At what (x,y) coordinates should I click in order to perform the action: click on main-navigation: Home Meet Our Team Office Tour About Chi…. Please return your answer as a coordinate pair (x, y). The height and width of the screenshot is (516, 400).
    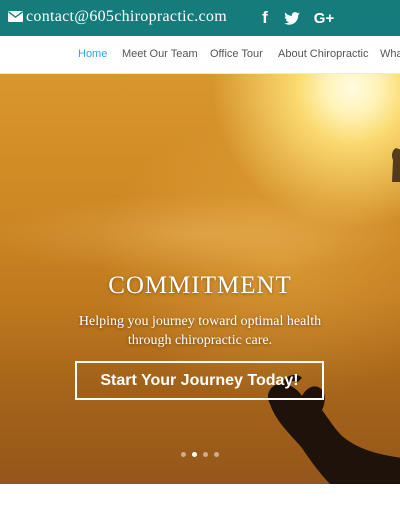
    Looking at the image, I should click on (200, 55).